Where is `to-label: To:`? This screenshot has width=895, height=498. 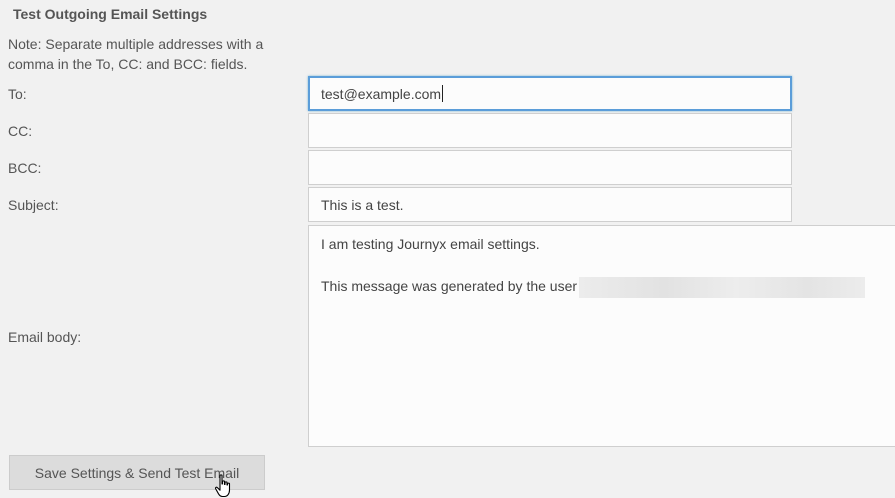
to-label: To: is located at coordinates (17, 94).